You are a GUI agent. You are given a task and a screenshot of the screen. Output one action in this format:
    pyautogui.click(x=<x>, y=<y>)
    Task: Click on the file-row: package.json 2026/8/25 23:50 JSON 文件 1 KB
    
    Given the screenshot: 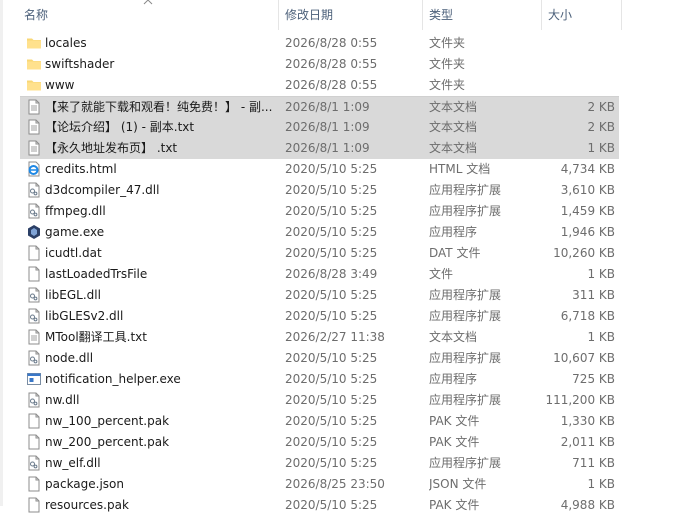 What is the action you would take?
    pyautogui.click(x=319, y=484)
    